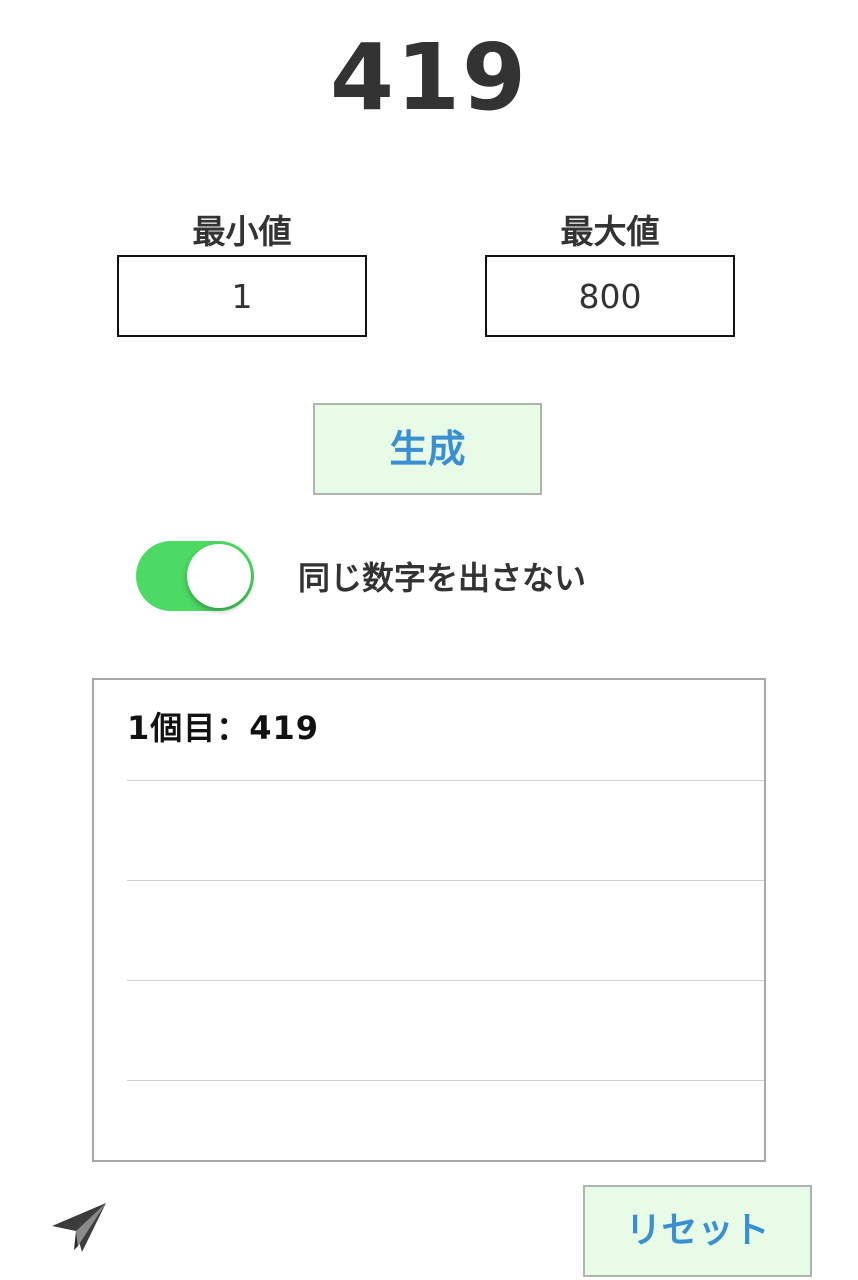 This screenshot has height=1280, width=858. What do you see at coordinates (427, 449) in the screenshot?
I see `generate-button: 生成` at bounding box center [427, 449].